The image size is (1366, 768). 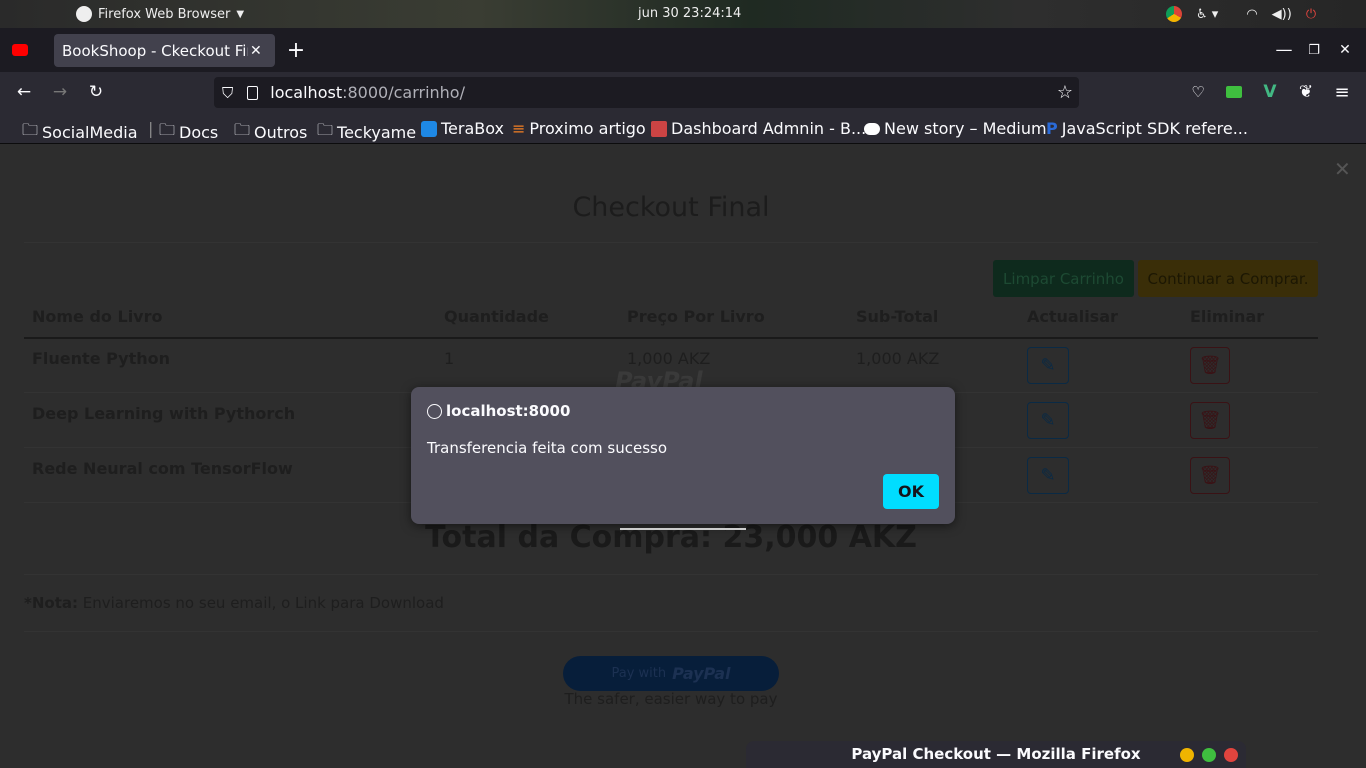 I want to click on dialog-origin: localhost:8000, so click(x=508, y=411).